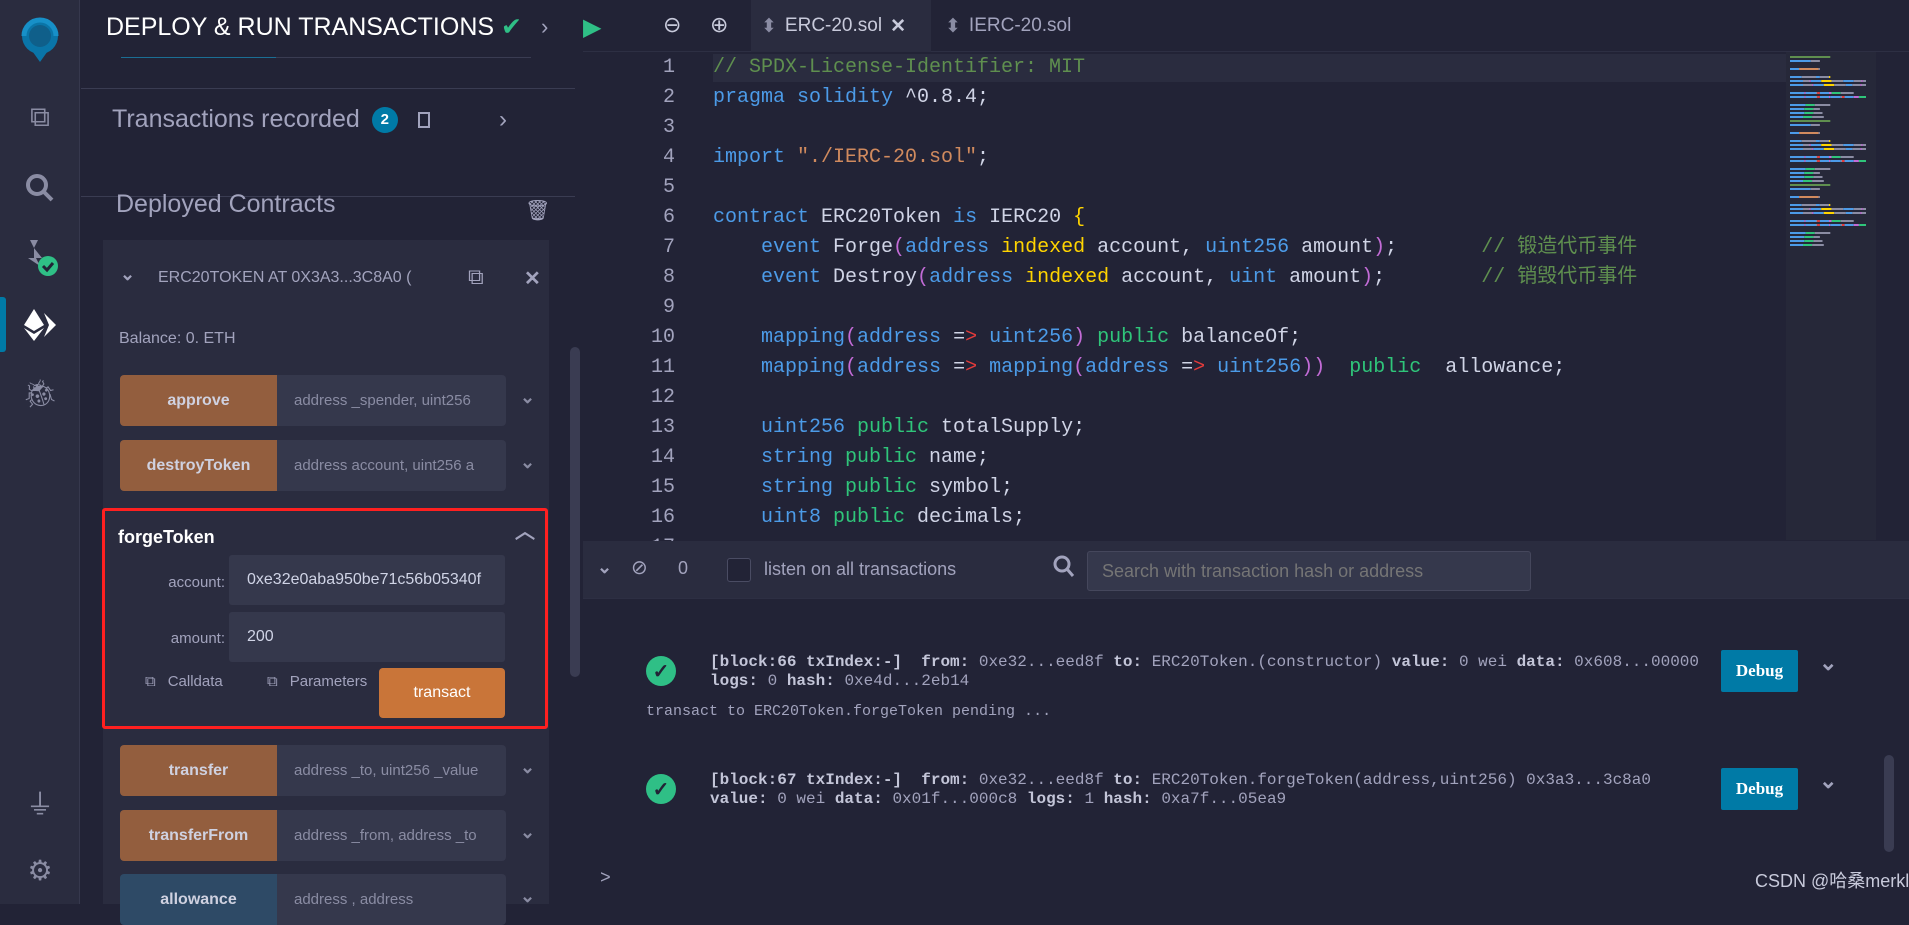 The image size is (1909, 925). What do you see at coordinates (869, 518) in the screenshot?
I see `code-line: uint8 public decimals;` at bounding box center [869, 518].